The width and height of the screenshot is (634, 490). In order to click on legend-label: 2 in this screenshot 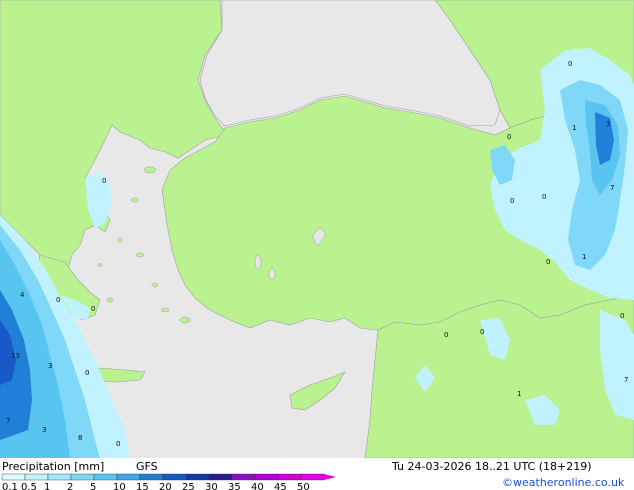, I will do `click(70, 486)`.